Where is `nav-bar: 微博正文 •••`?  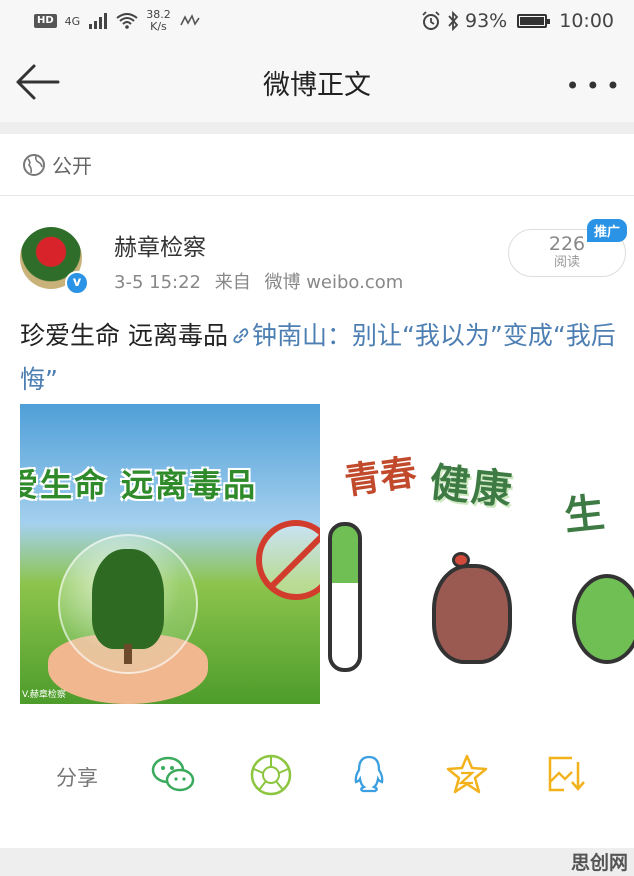
nav-bar: 微博正文 ••• is located at coordinates (317, 82).